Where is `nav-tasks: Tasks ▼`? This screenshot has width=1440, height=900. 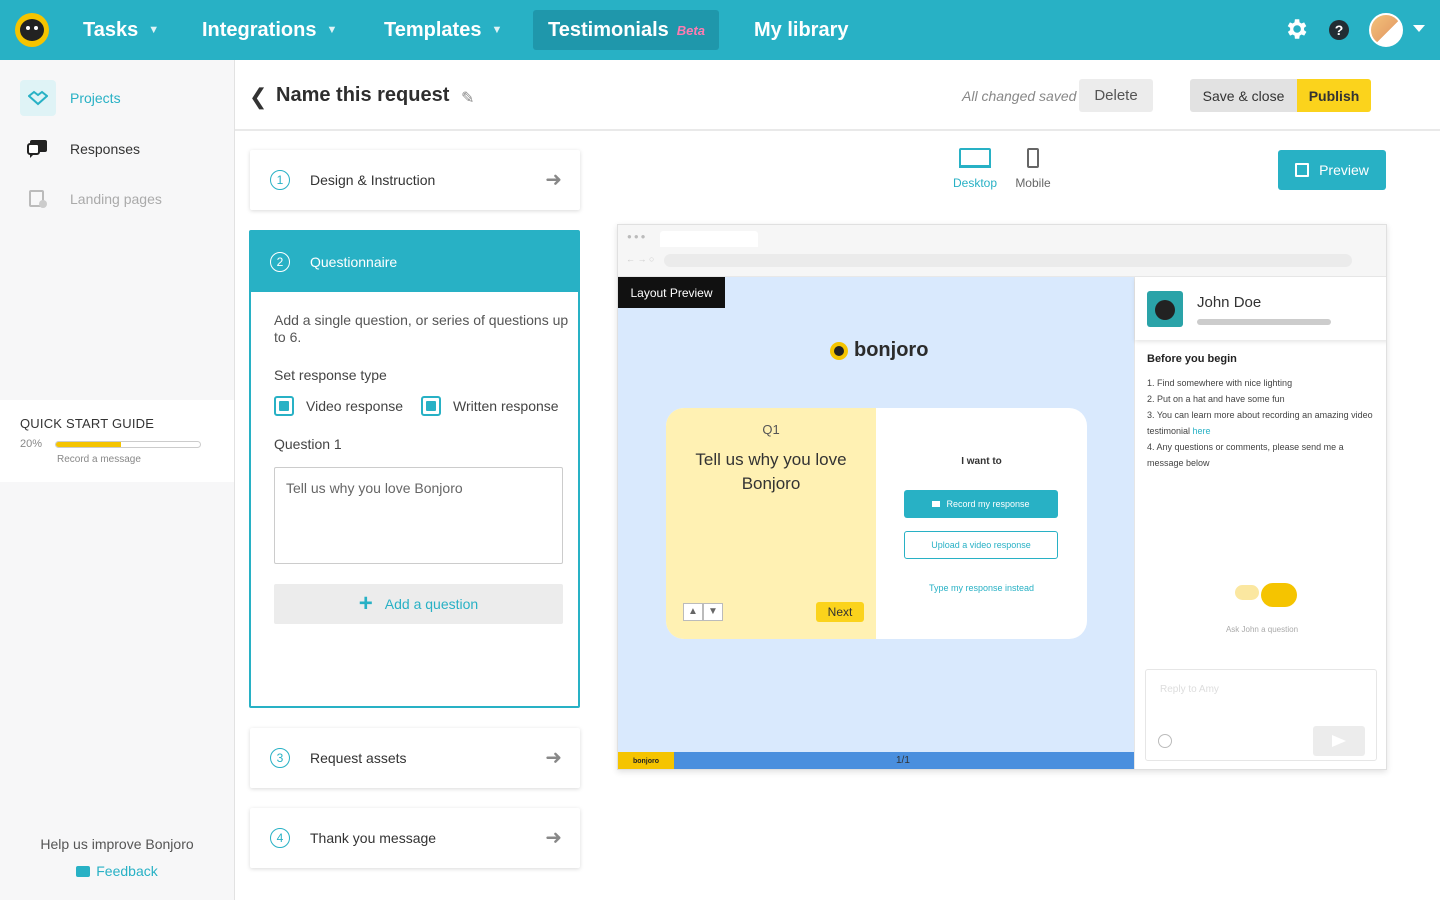 nav-tasks: Tasks ▼ is located at coordinates (121, 30).